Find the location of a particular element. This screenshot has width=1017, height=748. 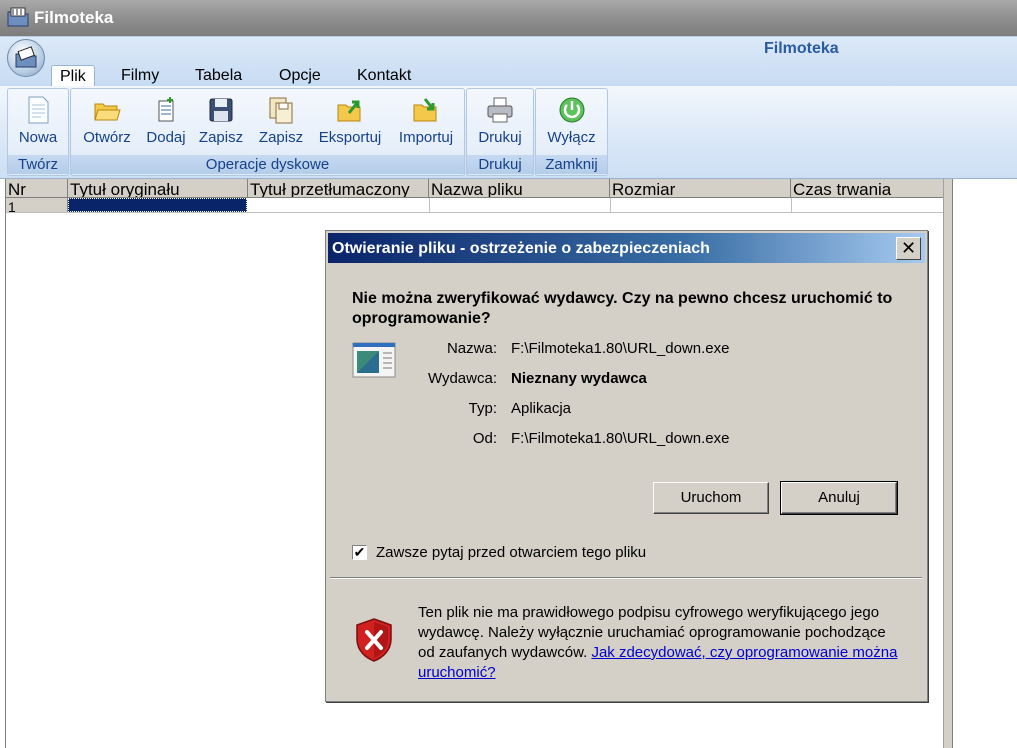

import-button-label: Importuj is located at coordinates (426, 137).